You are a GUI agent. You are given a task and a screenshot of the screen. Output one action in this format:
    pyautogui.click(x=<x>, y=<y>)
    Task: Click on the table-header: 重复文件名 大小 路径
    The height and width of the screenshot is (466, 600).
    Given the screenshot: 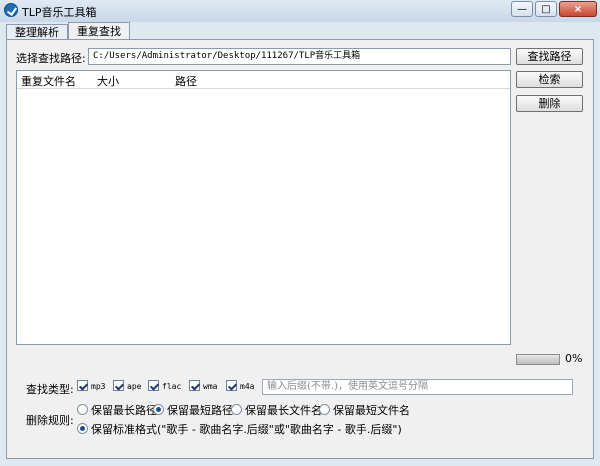 What is the action you would take?
    pyautogui.click(x=263, y=80)
    